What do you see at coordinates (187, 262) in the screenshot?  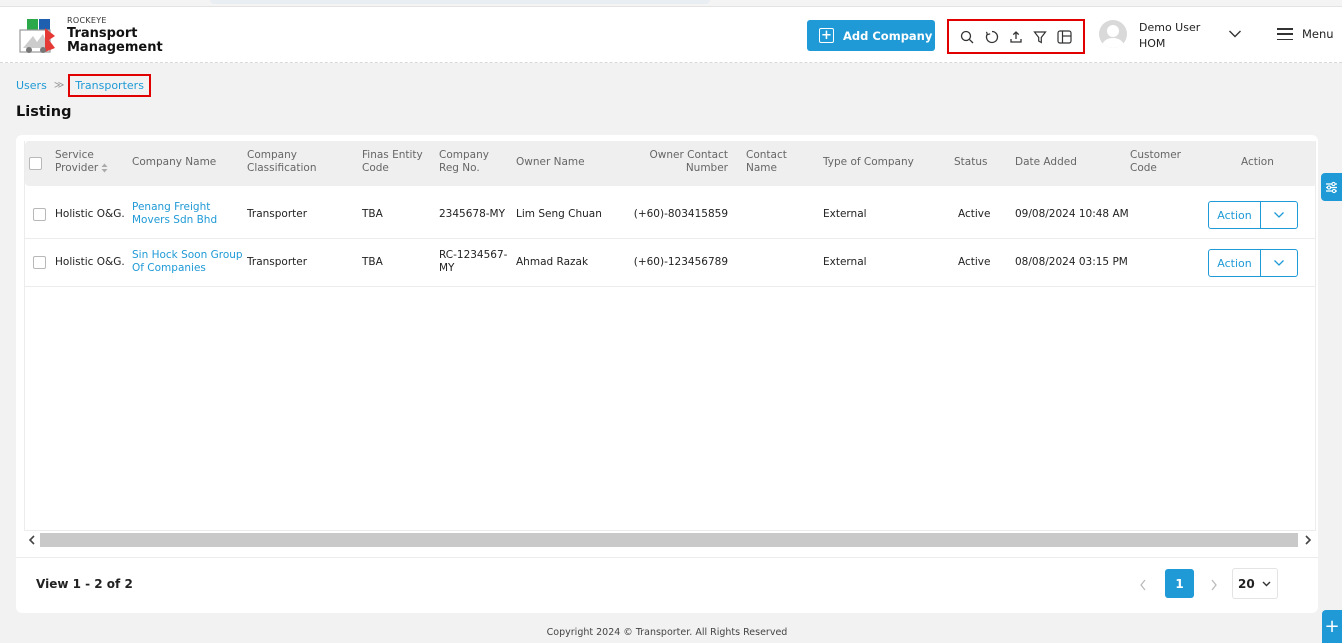 I see `cell-company-name-link: Sin Hock Soon Group Of Companies` at bounding box center [187, 262].